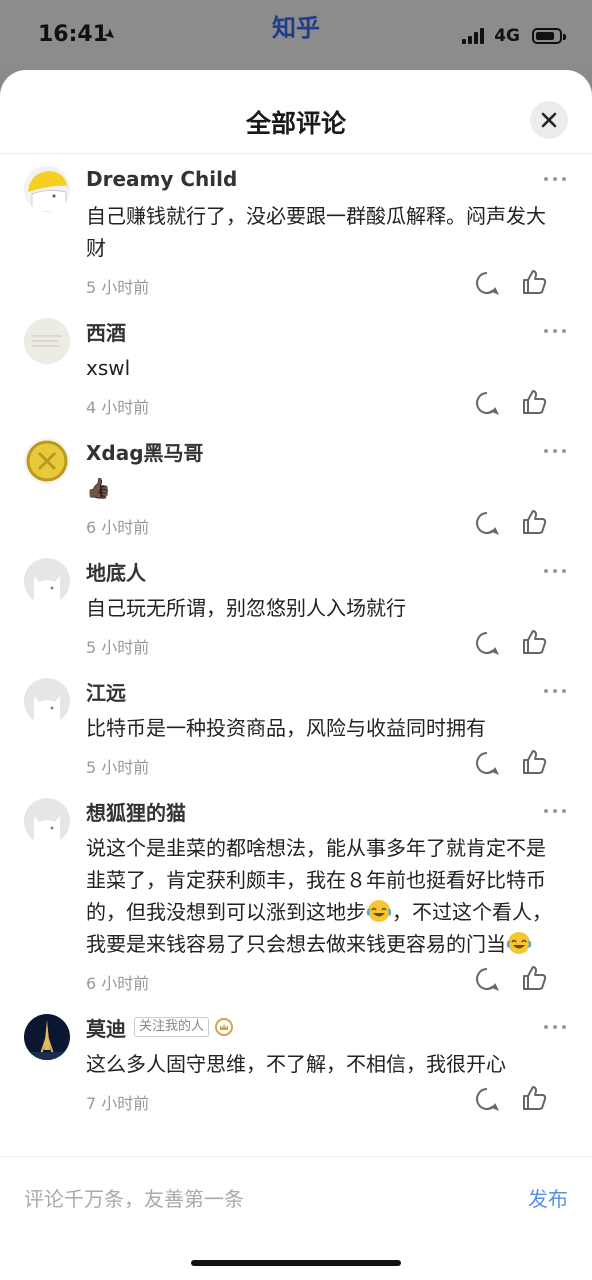 The width and height of the screenshot is (592, 1280). Describe the element at coordinates (286, 728) in the screenshot. I see `comment-text: 比特币是一种投资商品，风险与收益同时拥有` at that location.